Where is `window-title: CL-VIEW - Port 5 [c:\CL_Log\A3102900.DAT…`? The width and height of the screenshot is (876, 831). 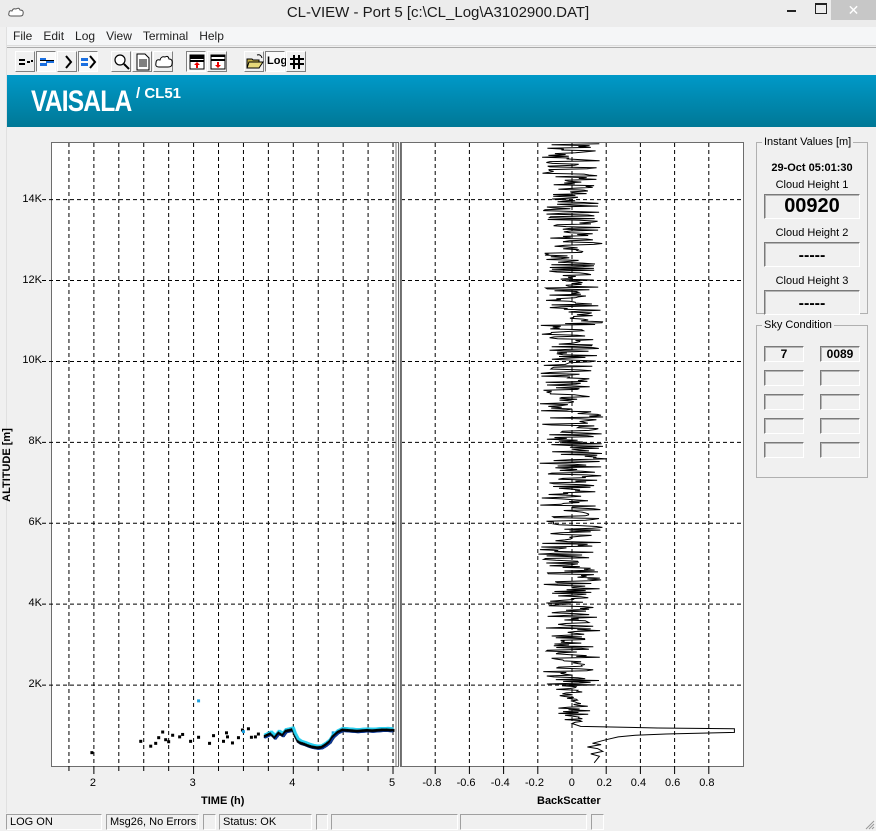
window-title: CL-VIEW - Port 5 [c:\CL_Log\A3102900.DAT… is located at coordinates (438, 12).